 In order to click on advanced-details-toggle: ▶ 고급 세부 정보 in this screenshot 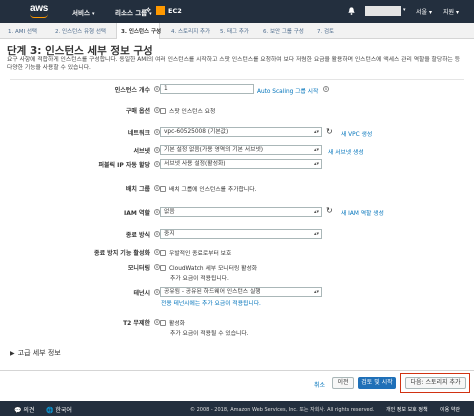, I will do `click(35, 353)`.